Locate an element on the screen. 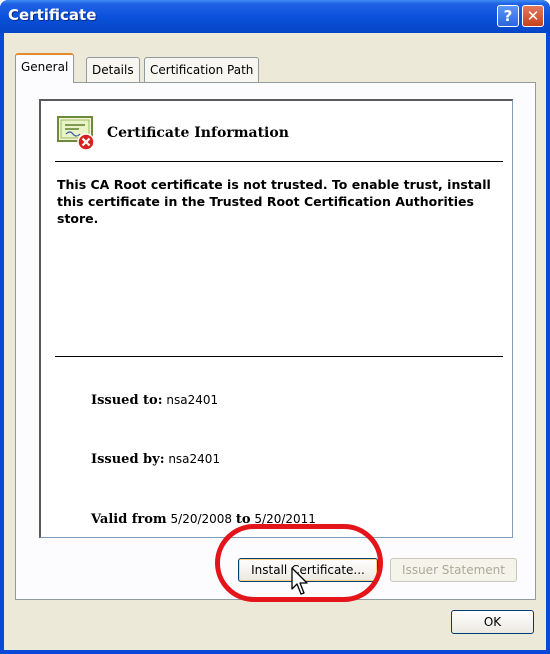 This screenshot has height=654, width=550. mouse-cursor-icon is located at coordinates (299, 581).